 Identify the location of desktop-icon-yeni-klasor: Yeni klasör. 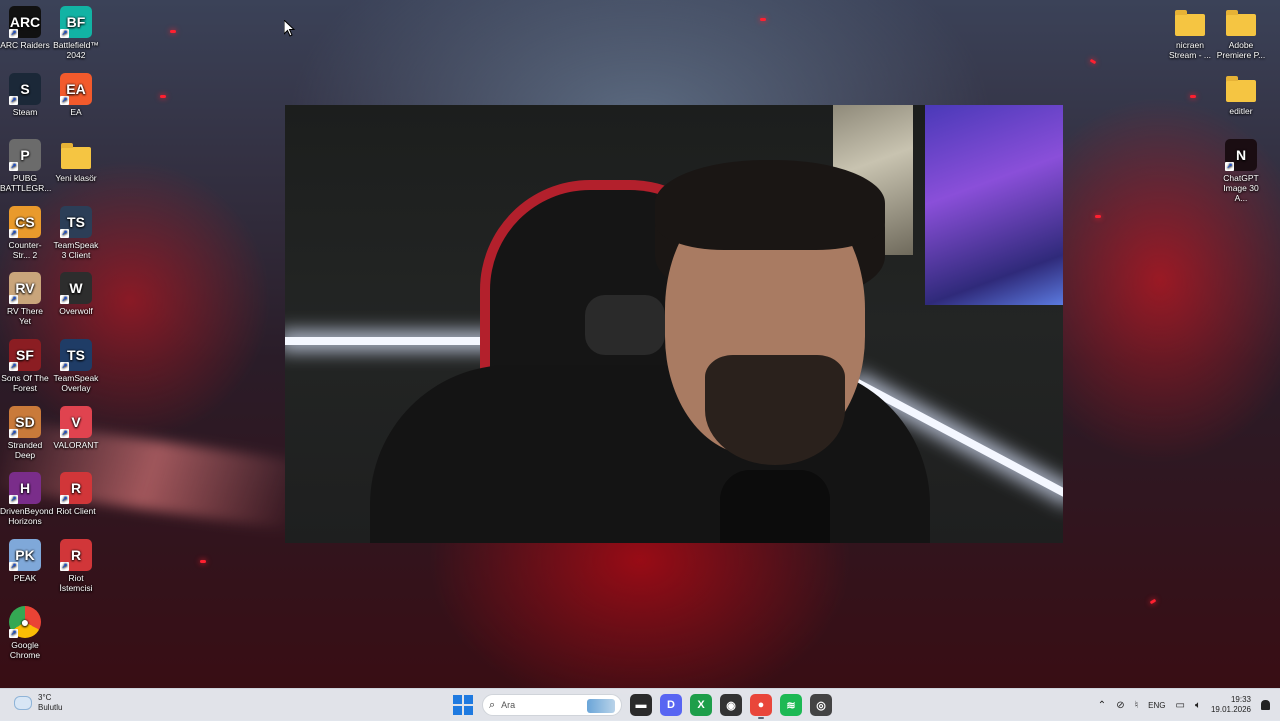
(76, 161).